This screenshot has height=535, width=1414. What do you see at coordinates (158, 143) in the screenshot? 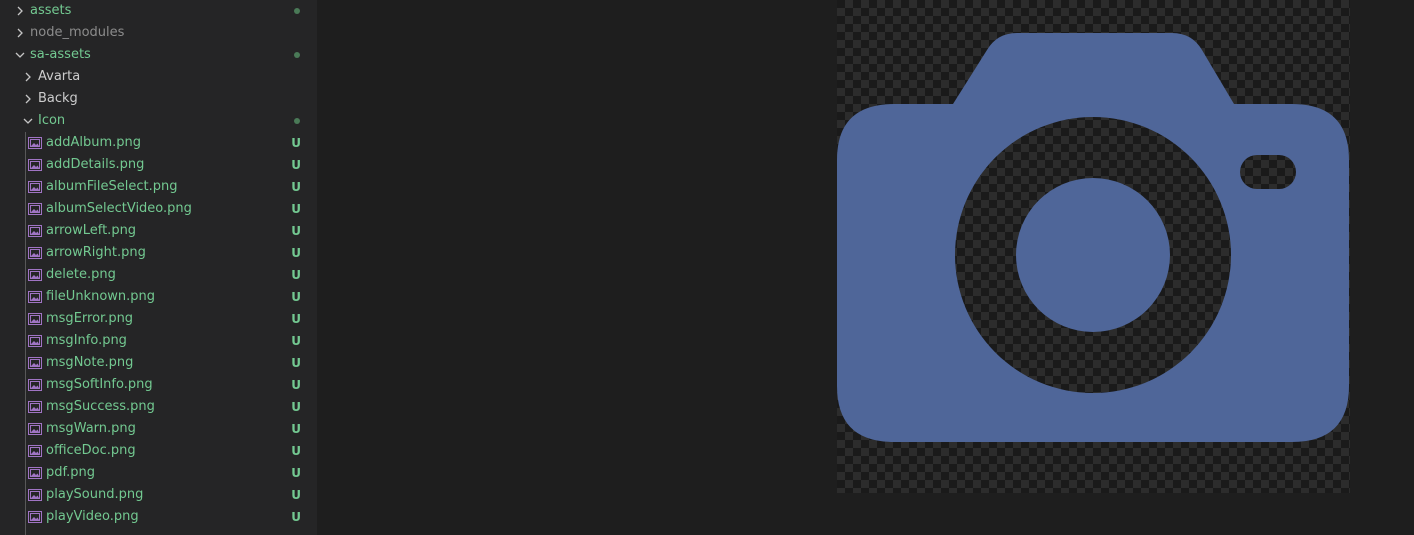
I see `file-item: addAlbum.png U` at bounding box center [158, 143].